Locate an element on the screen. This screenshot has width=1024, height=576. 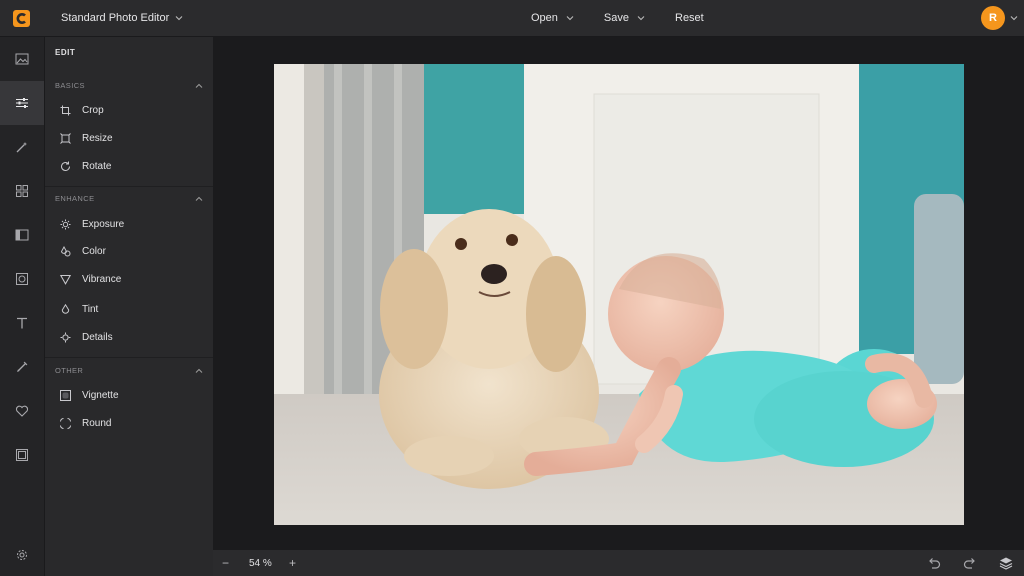
reset-label: Reset is located at coordinates (689, 18).